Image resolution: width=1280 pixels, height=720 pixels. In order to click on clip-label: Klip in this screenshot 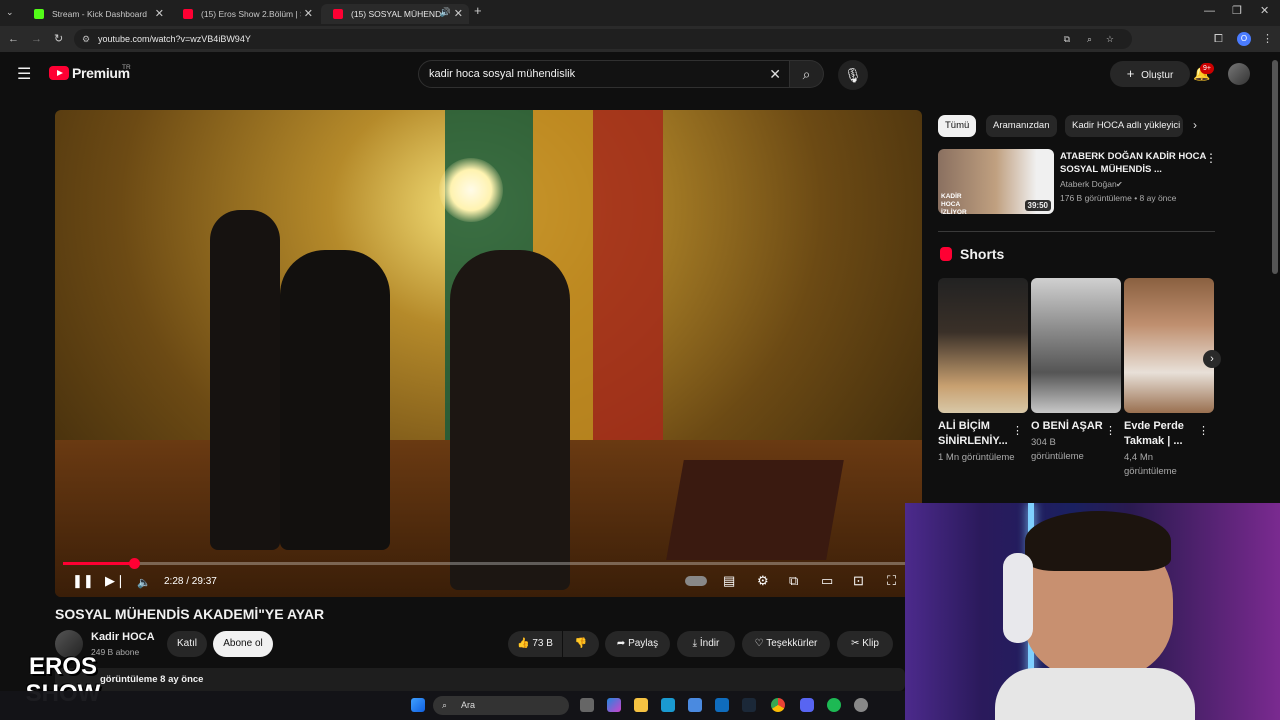, I will do `click(870, 643)`.